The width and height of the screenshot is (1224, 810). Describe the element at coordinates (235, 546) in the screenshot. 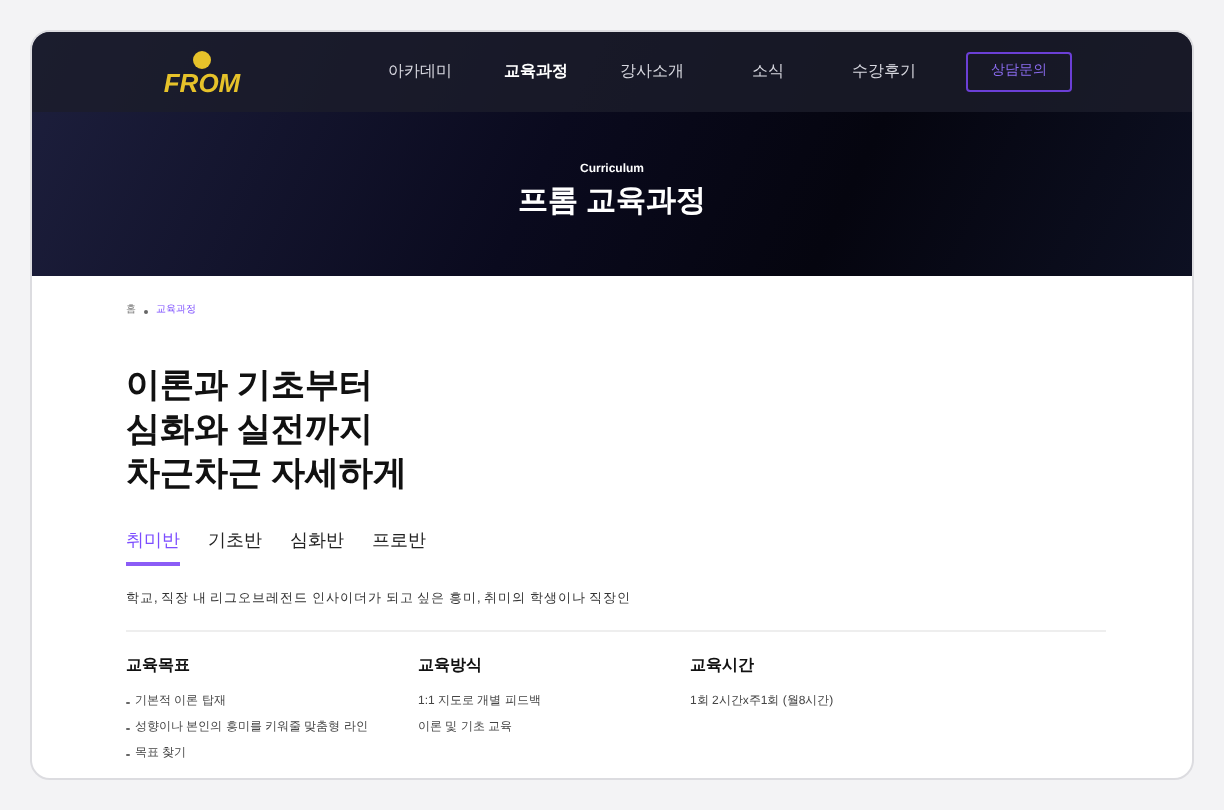

I see `course-tab: 기초반` at that location.